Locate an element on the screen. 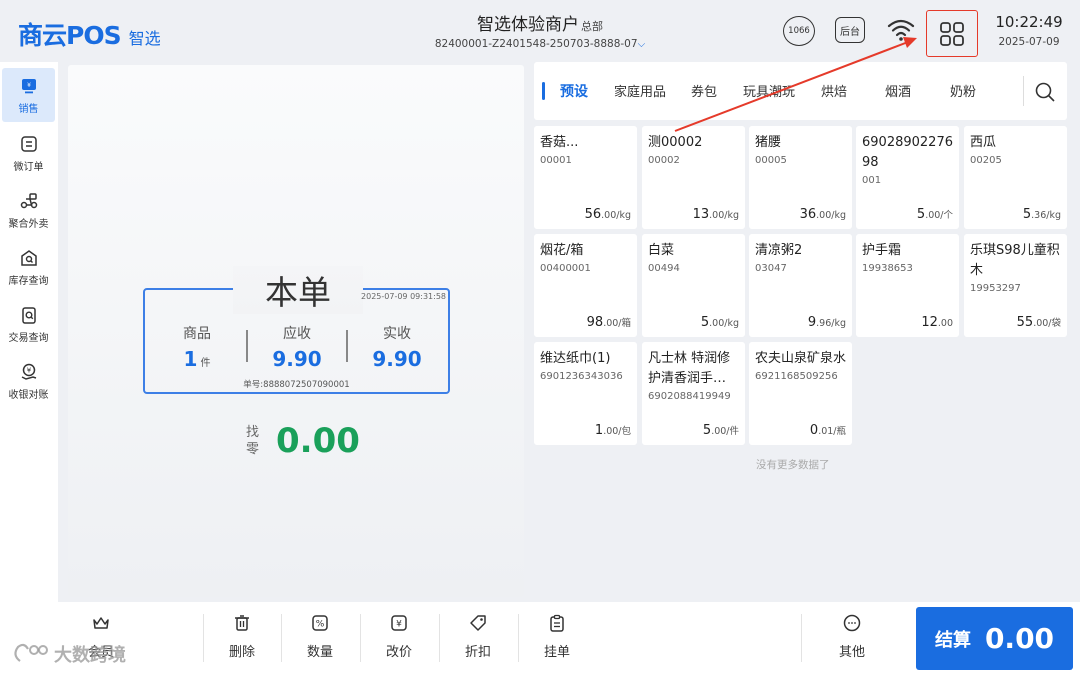 The width and height of the screenshot is (1080, 675). quantity-button: % 数量 is located at coordinates (320, 641).